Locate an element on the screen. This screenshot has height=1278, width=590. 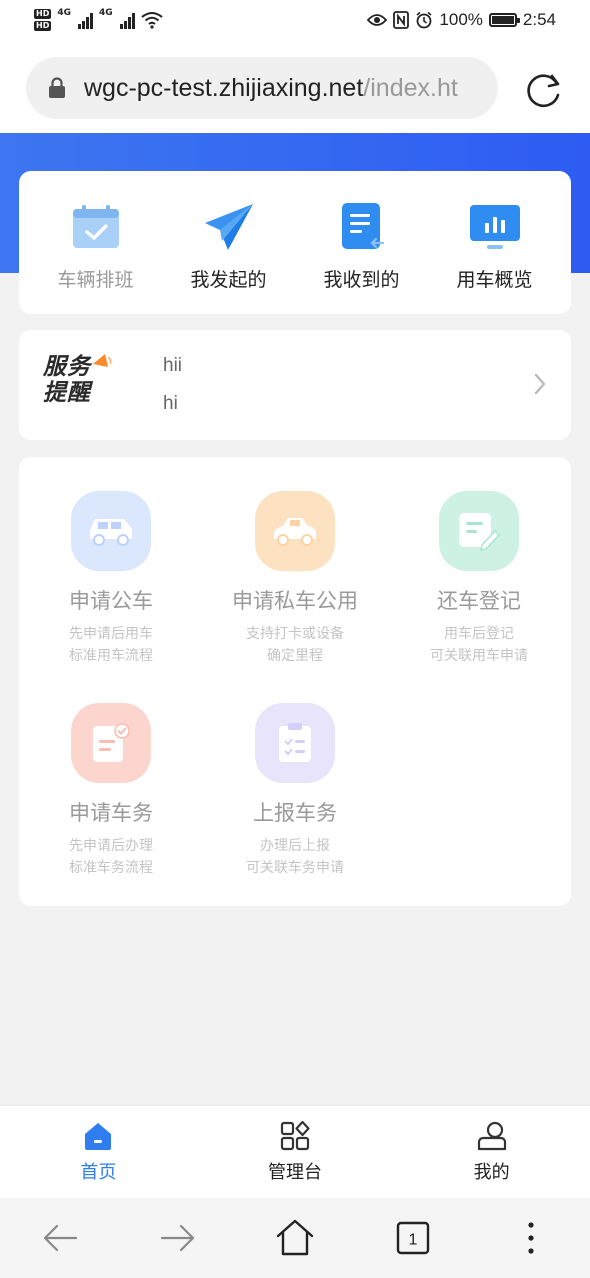
tab-home: 首页 is located at coordinates (98, 1159).